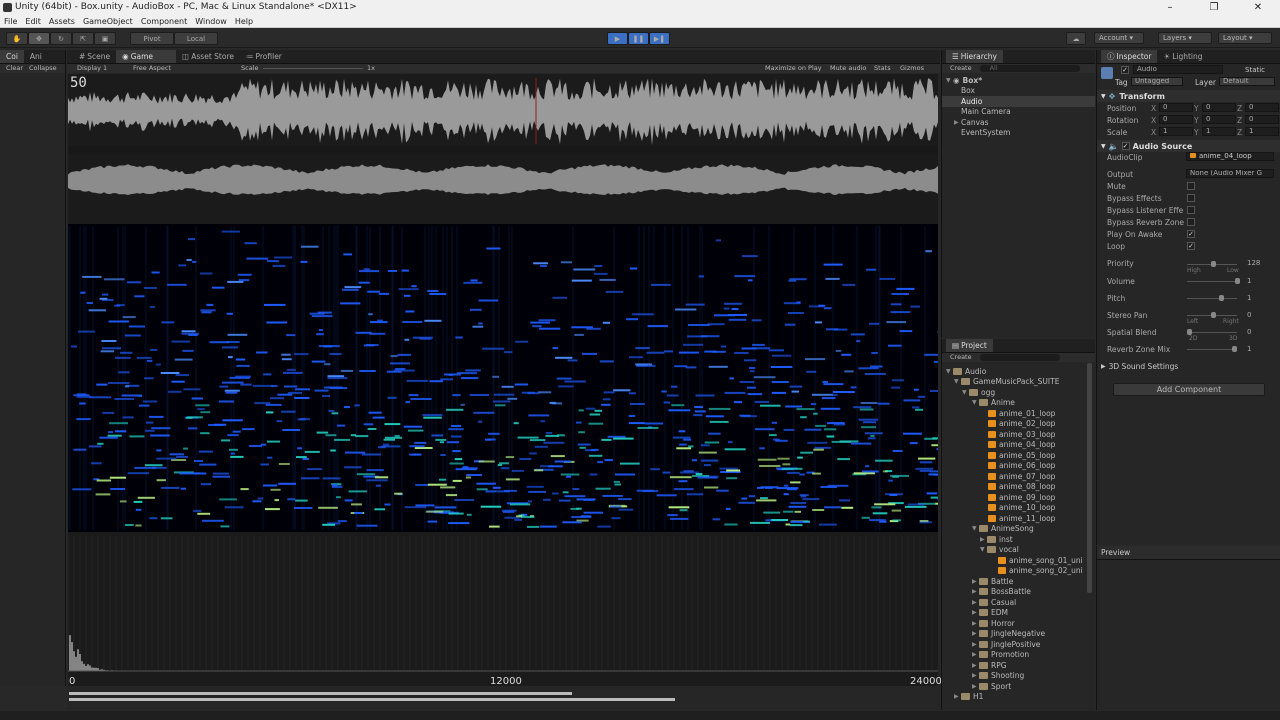 This screenshot has height=720, width=1280. Describe the element at coordinates (1018, 581) in the screenshot. I see `folder-item: ▶ Battle` at that location.